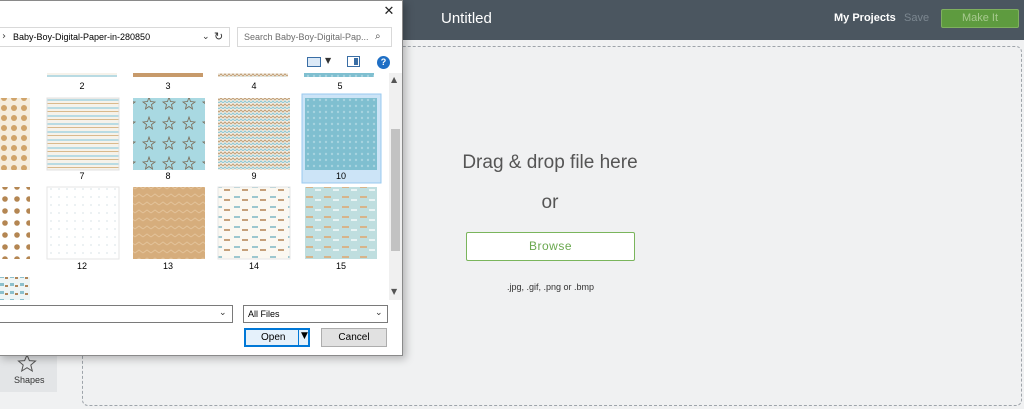  What do you see at coordinates (167, 266) in the screenshot?
I see `file-label: 13` at bounding box center [167, 266].